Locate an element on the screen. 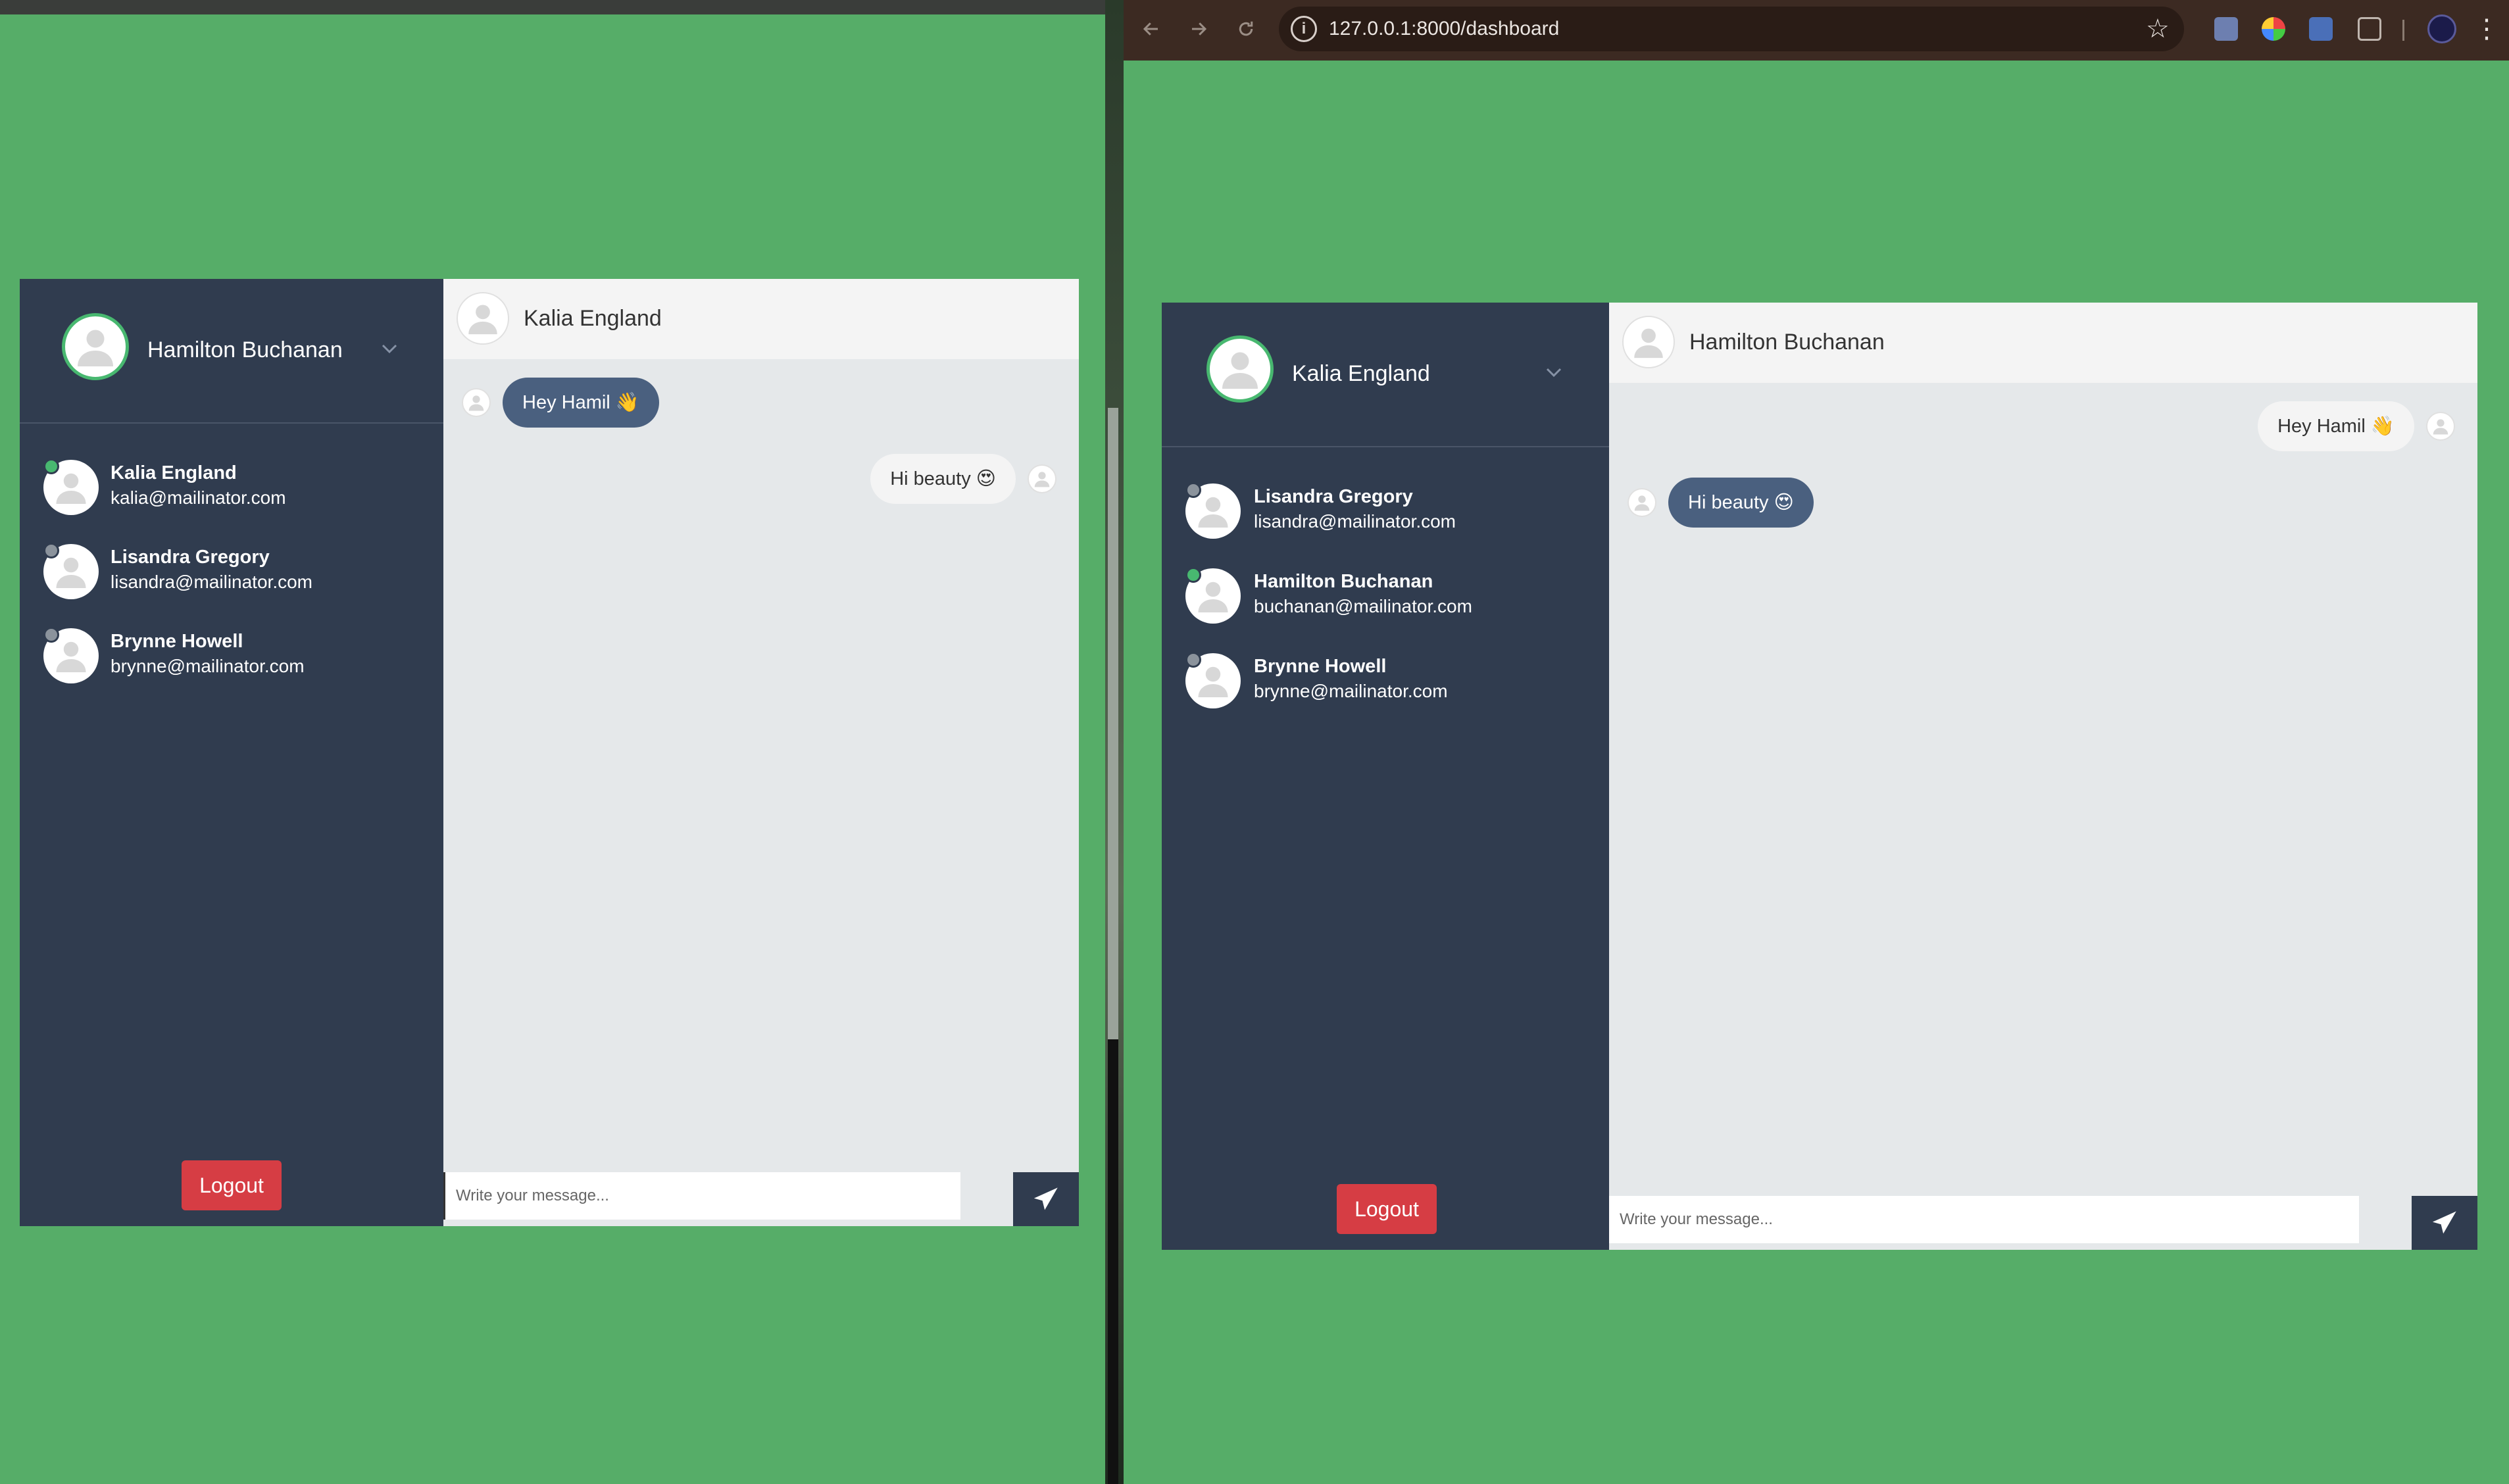 The image size is (2509, 1484). contact-email: kalia@mailinator.com is located at coordinates (198, 497).